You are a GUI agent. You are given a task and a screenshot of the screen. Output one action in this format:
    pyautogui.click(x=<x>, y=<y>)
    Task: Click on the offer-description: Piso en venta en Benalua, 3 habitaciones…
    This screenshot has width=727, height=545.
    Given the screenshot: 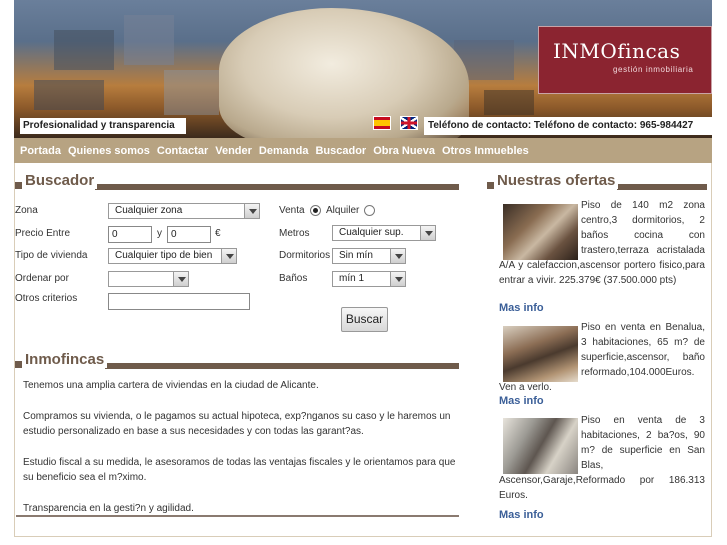 What is the action you would take?
    pyautogui.click(x=602, y=357)
    